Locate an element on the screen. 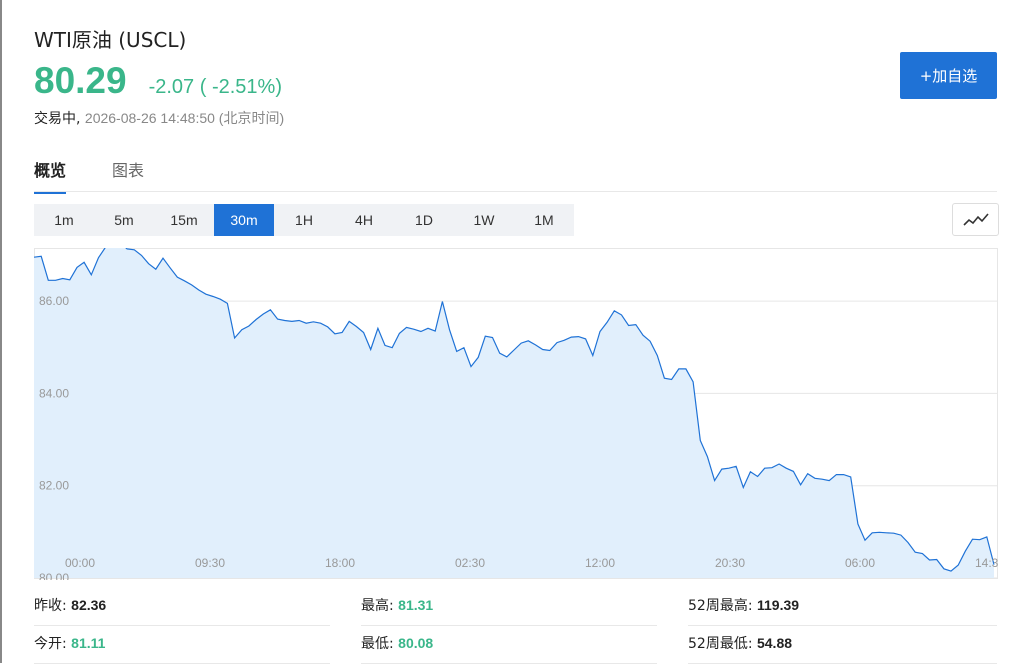 The height and width of the screenshot is (664, 1024). add-to-watchlist-button: +加自选 is located at coordinates (948, 75).